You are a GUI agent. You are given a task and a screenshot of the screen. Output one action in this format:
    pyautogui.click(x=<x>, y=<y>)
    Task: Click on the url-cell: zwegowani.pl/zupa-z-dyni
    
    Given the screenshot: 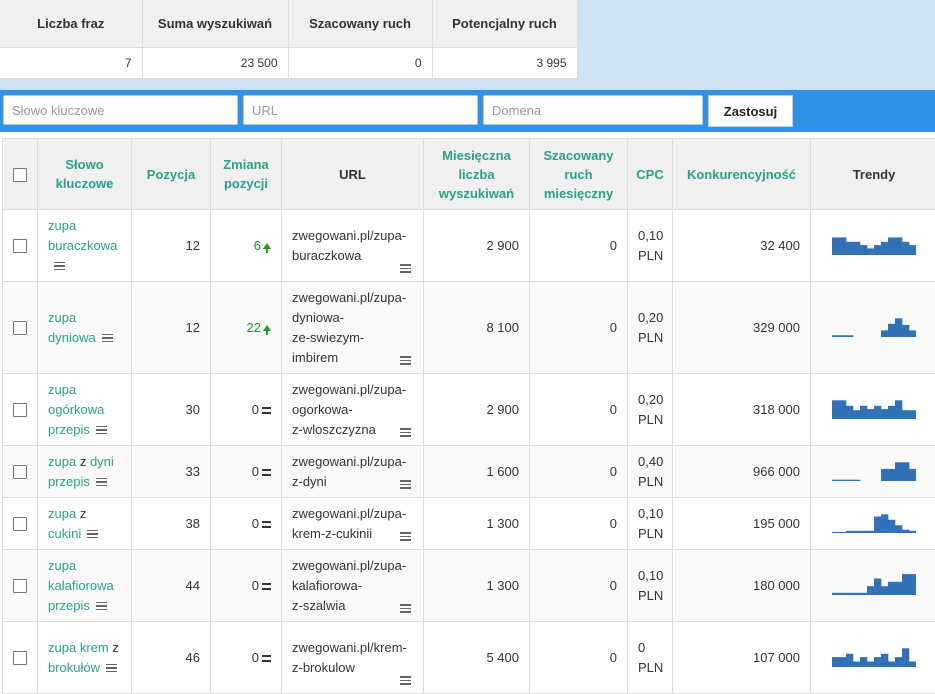 What is the action you would take?
    pyautogui.click(x=353, y=472)
    